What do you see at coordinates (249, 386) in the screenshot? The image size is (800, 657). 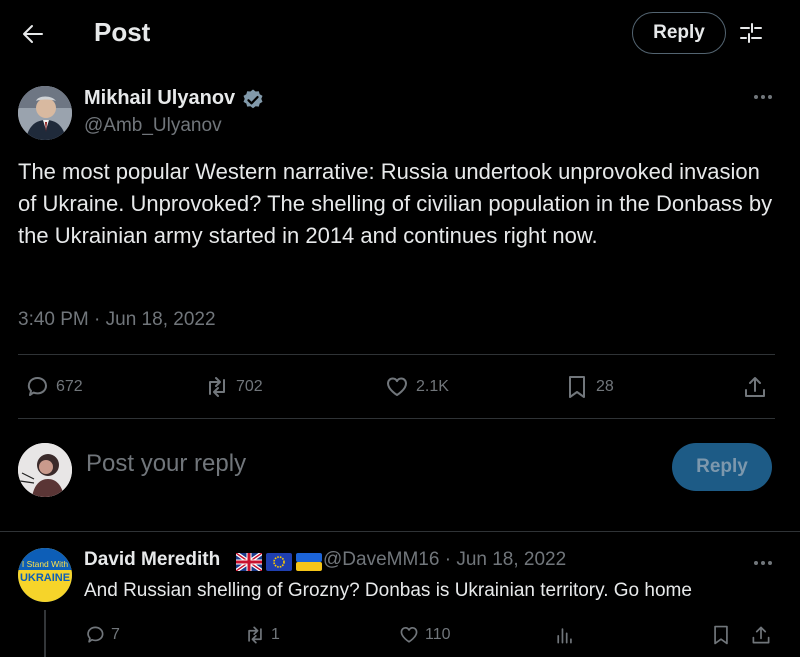 I see `repost-count: 702` at bounding box center [249, 386].